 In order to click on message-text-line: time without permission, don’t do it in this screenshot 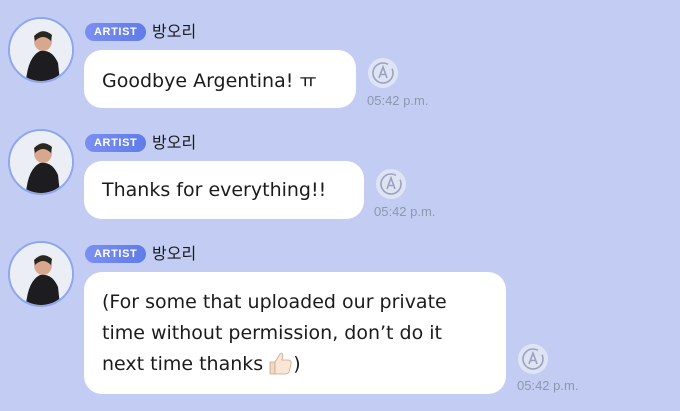, I will do `click(272, 333)`.